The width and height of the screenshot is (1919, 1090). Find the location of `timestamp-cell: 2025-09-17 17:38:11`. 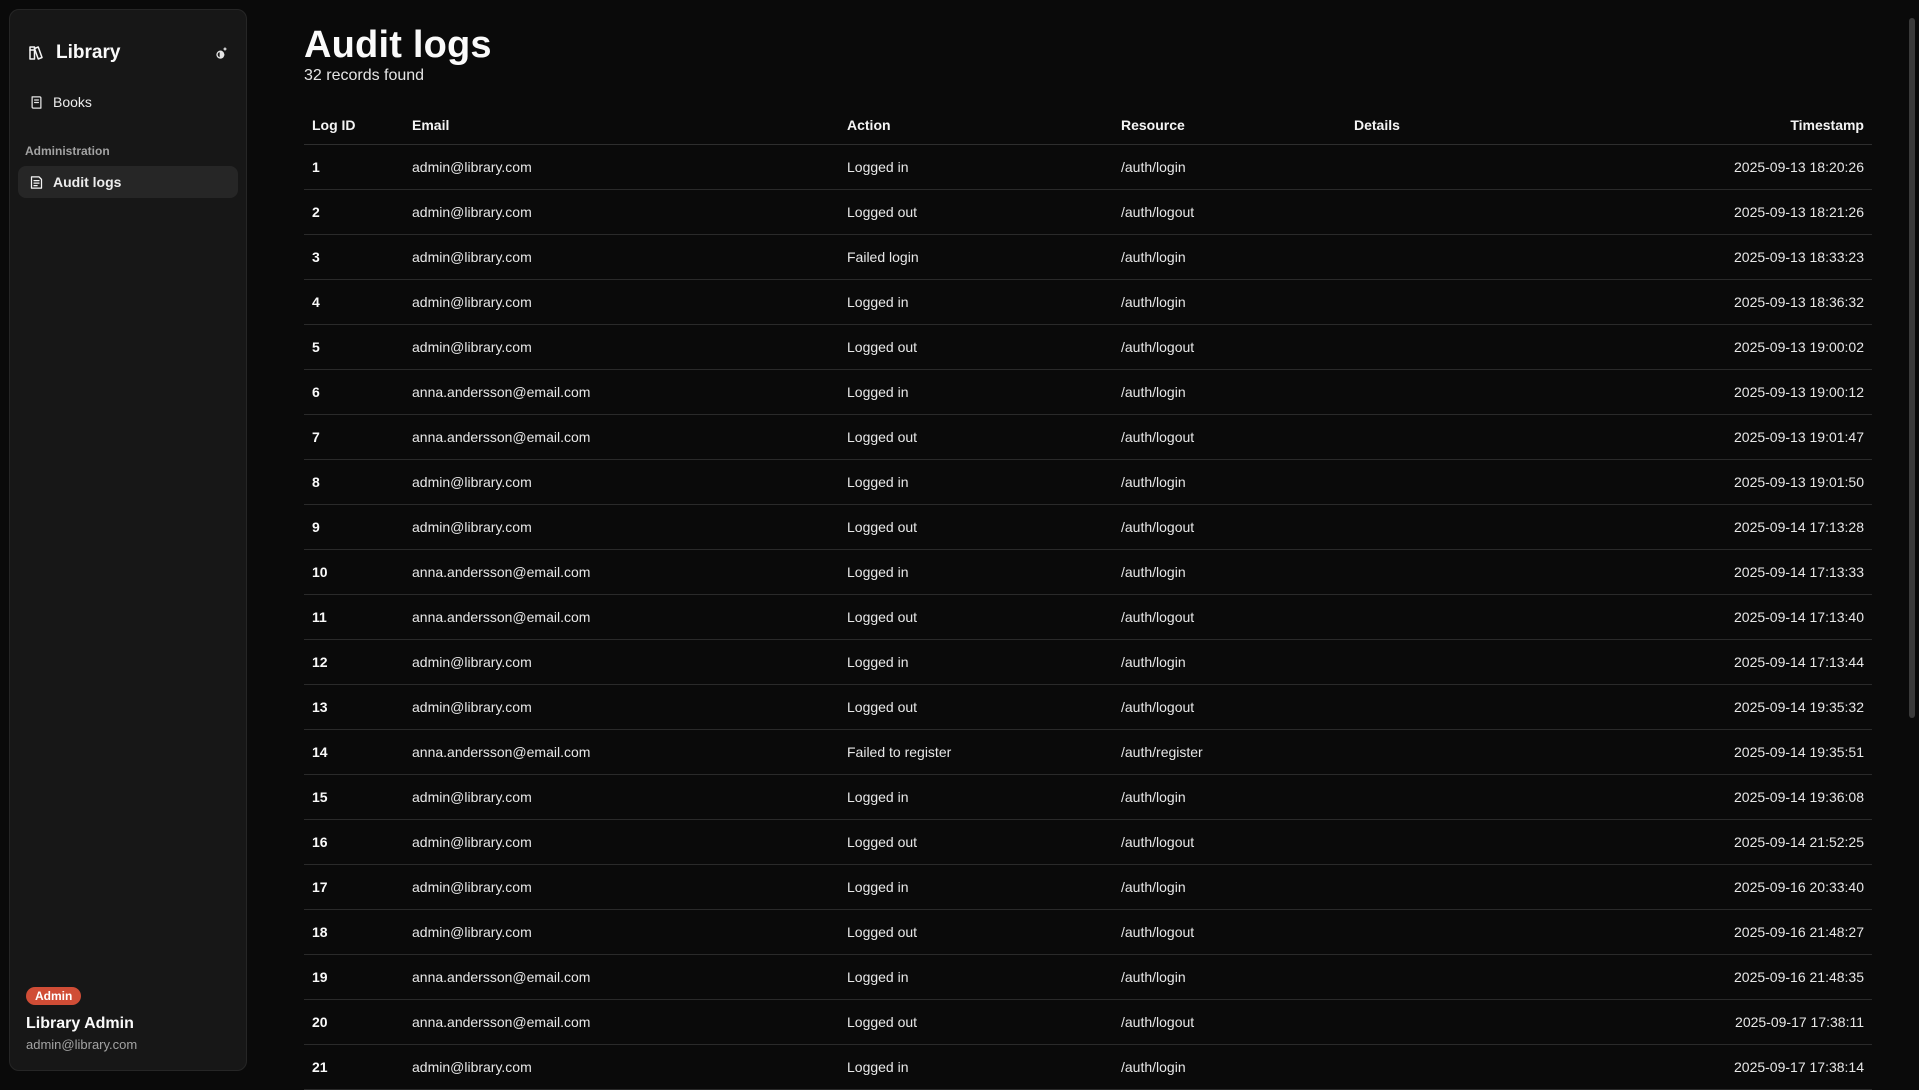

timestamp-cell: 2025-09-17 17:38:11 is located at coordinates (1799, 1022).